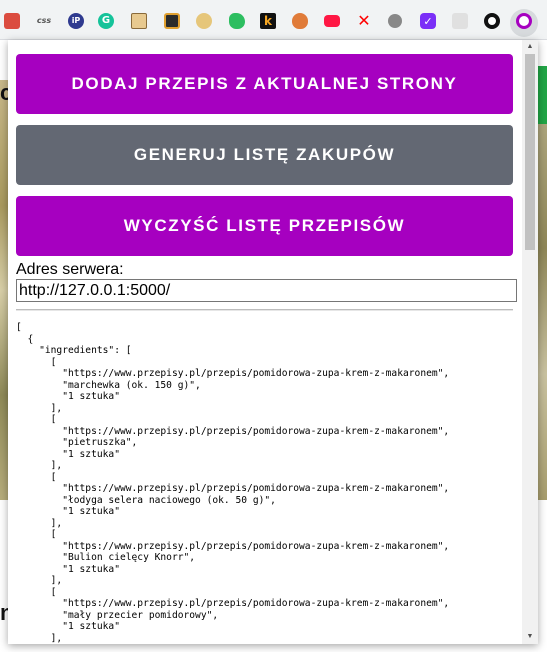  I want to click on server-address-input, so click(266, 290).